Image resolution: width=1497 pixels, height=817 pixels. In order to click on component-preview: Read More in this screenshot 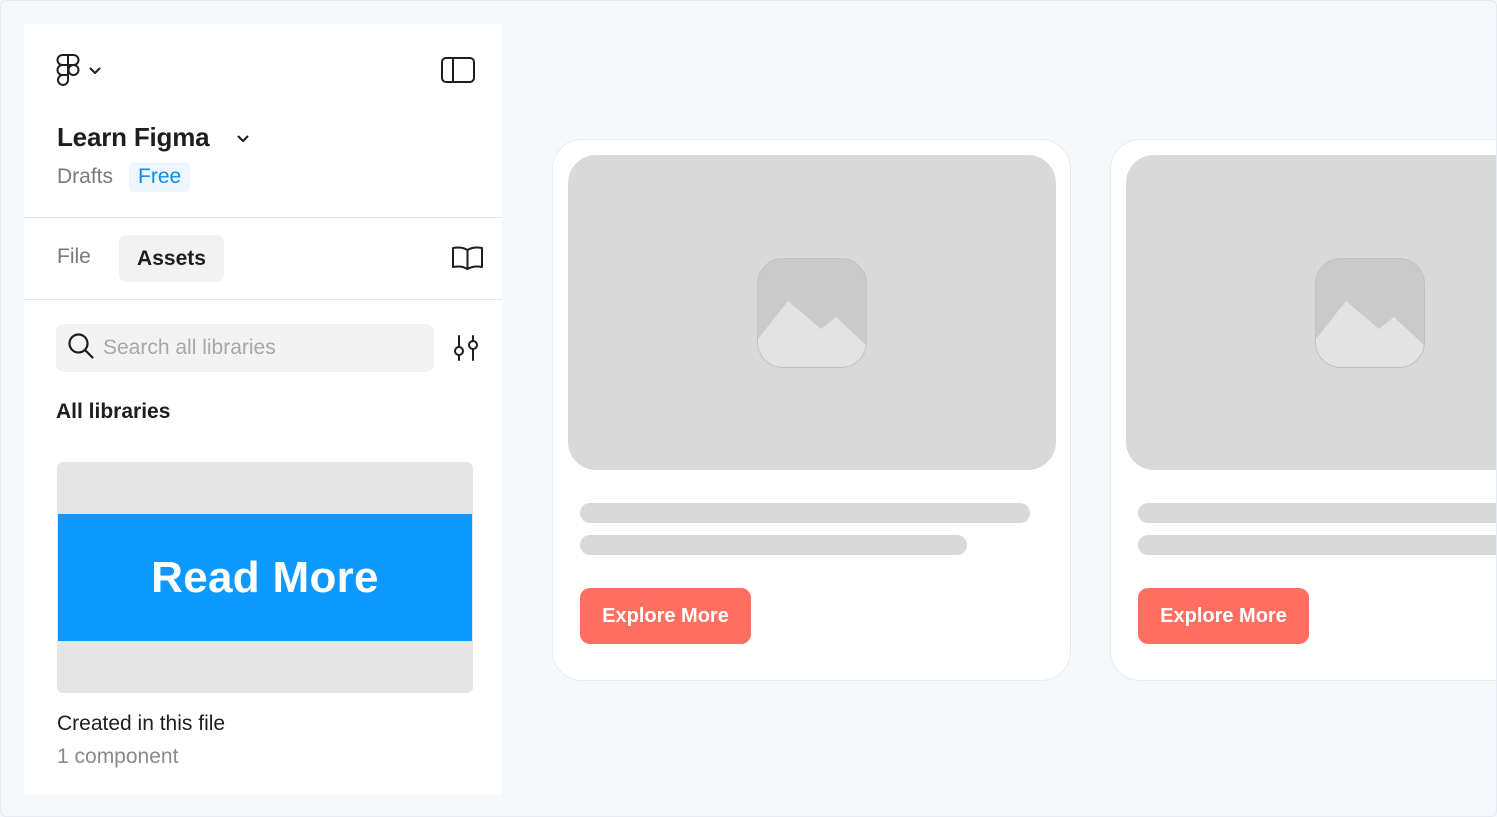, I will do `click(265, 577)`.